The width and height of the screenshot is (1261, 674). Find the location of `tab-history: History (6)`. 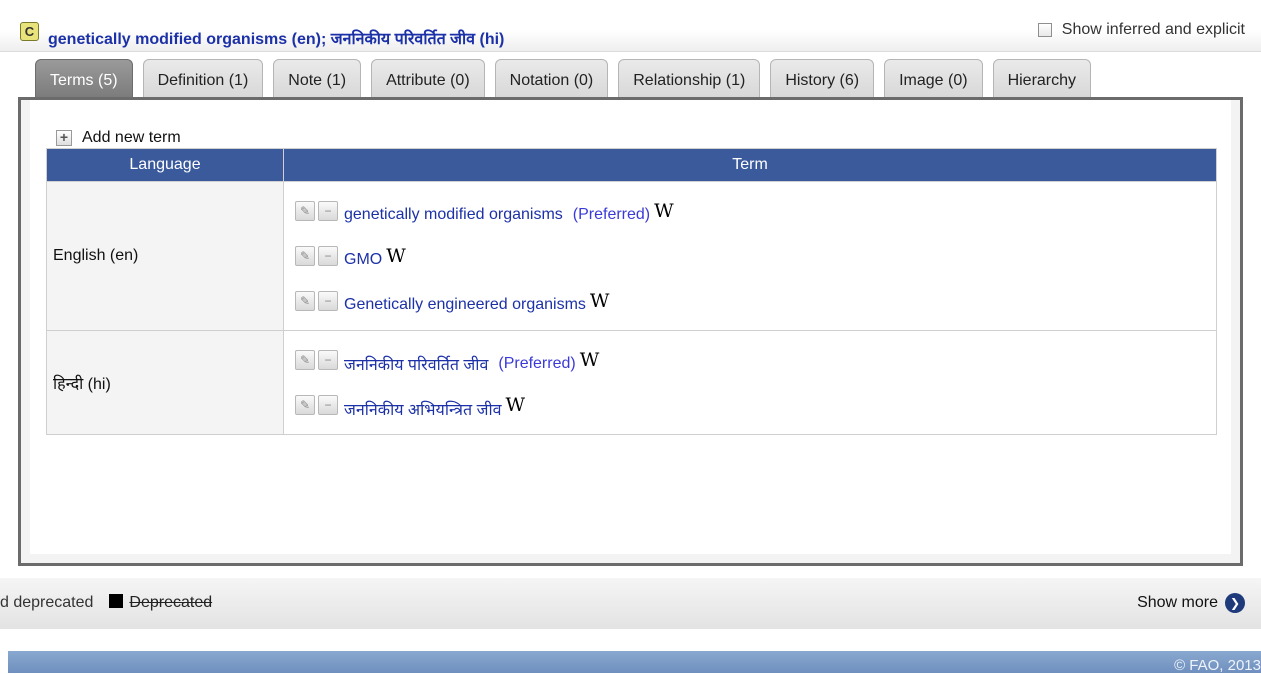

tab-history: History (6) is located at coordinates (822, 78).